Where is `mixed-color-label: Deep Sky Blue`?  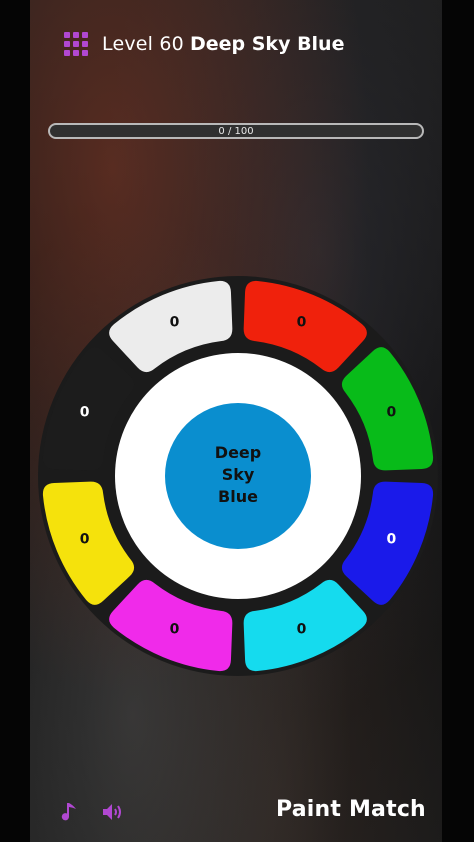
mixed-color-label: Deep Sky Blue is located at coordinates (238, 475).